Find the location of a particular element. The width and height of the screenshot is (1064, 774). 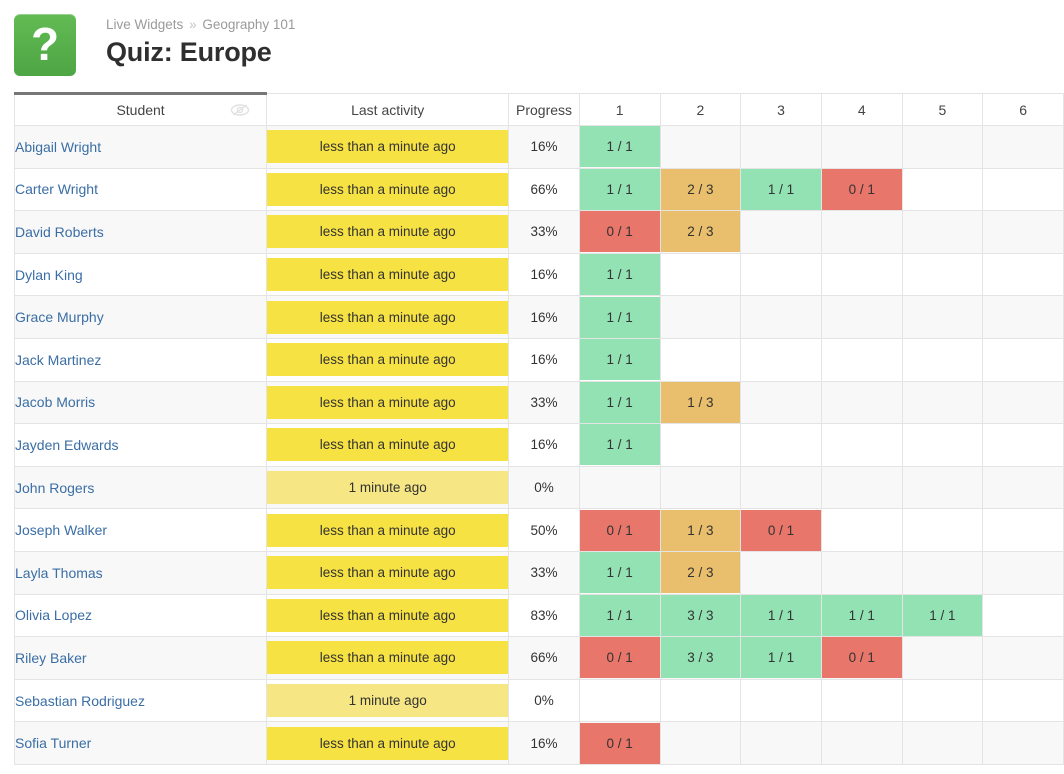

student-link: Dylan King is located at coordinates (49, 275).